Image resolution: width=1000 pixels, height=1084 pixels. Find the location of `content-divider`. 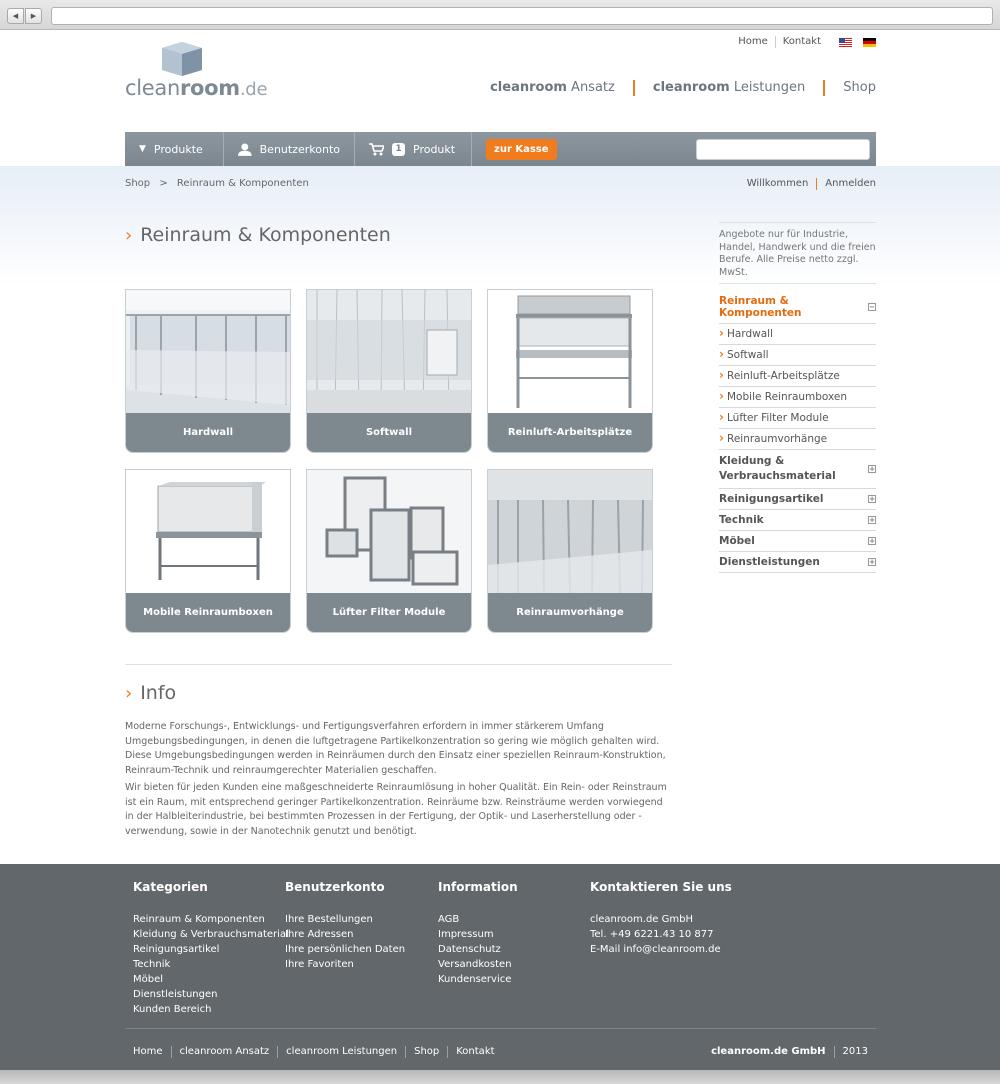

content-divider is located at coordinates (398, 664).